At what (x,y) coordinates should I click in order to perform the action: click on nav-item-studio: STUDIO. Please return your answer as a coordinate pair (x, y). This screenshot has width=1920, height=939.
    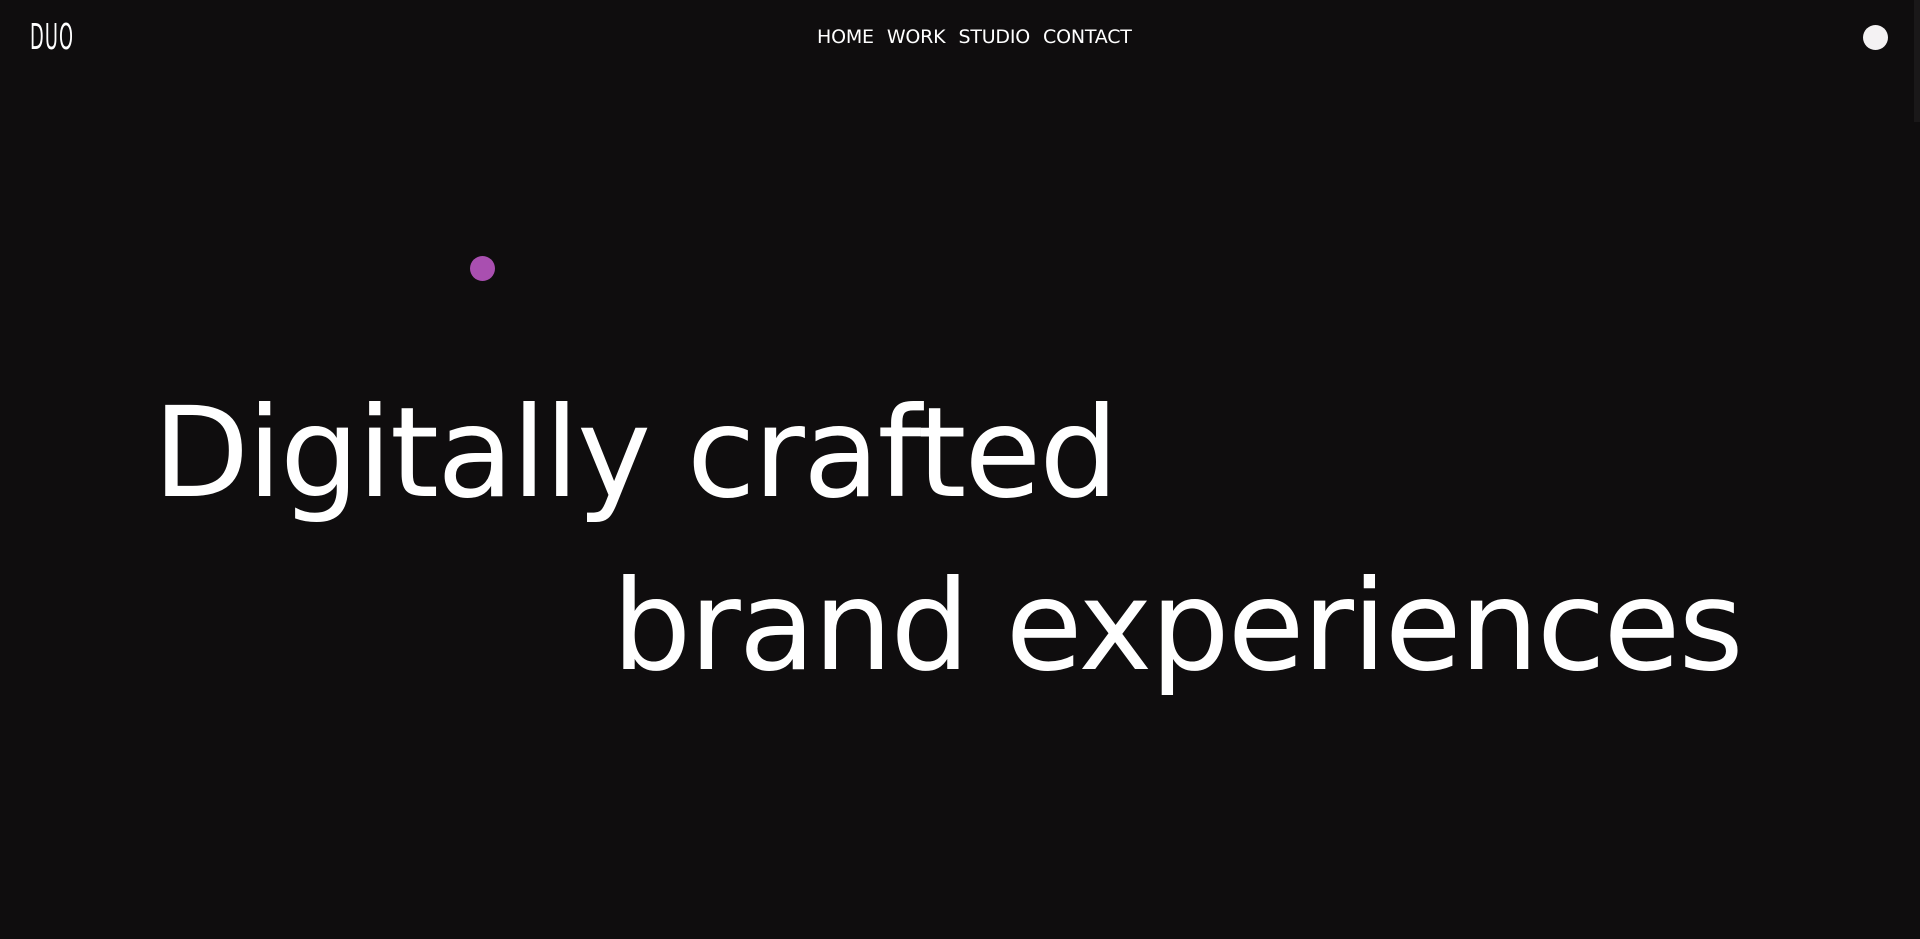
    Looking at the image, I should click on (994, 37).